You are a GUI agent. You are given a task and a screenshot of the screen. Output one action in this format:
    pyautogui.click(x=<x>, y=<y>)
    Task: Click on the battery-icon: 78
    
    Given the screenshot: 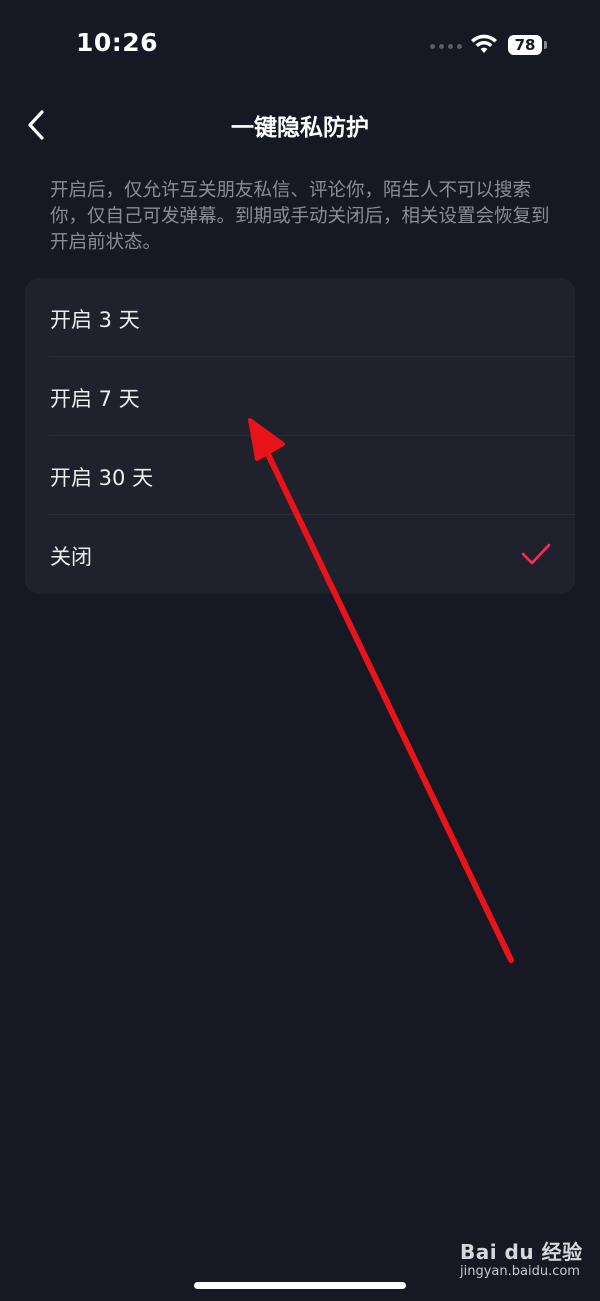 What is the action you would take?
    pyautogui.click(x=525, y=45)
    